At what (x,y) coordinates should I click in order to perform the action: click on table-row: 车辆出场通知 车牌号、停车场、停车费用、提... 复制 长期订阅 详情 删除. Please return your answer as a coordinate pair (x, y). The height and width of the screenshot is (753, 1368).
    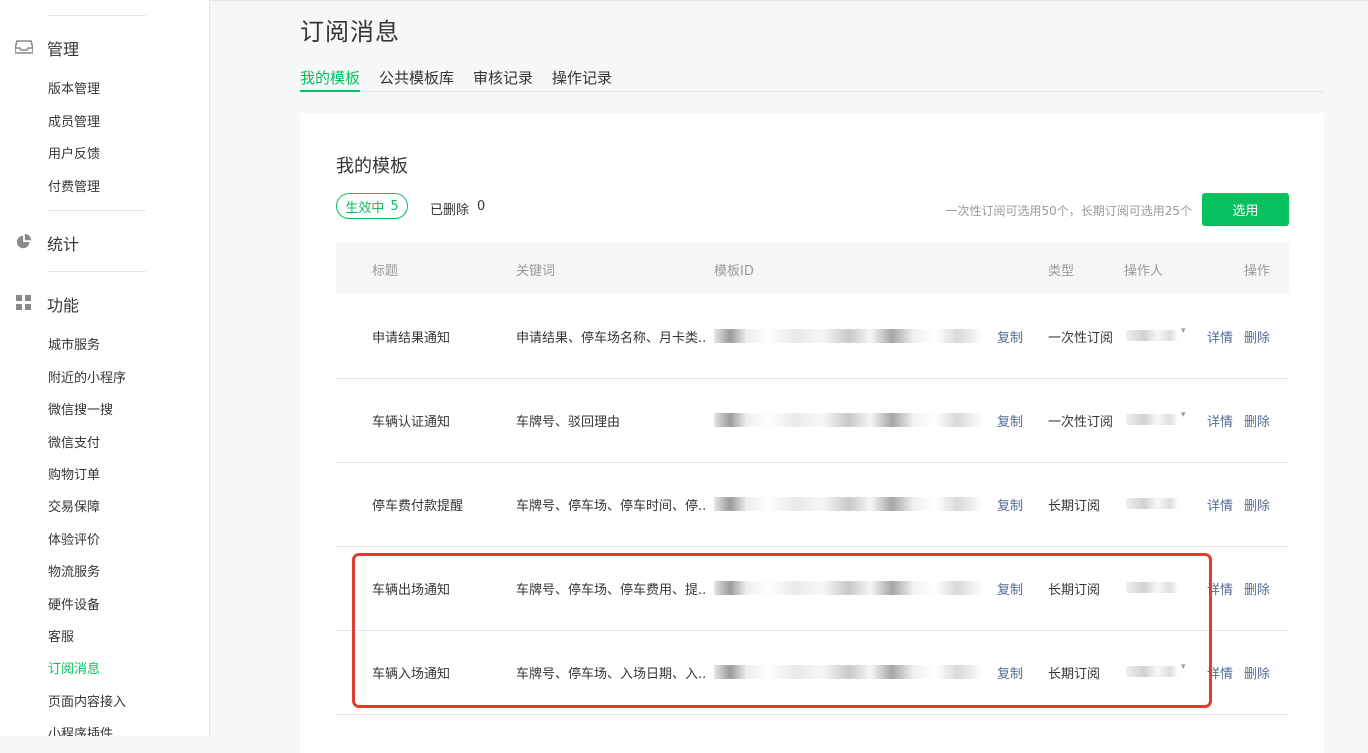
    Looking at the image, I should click on (812, 588).